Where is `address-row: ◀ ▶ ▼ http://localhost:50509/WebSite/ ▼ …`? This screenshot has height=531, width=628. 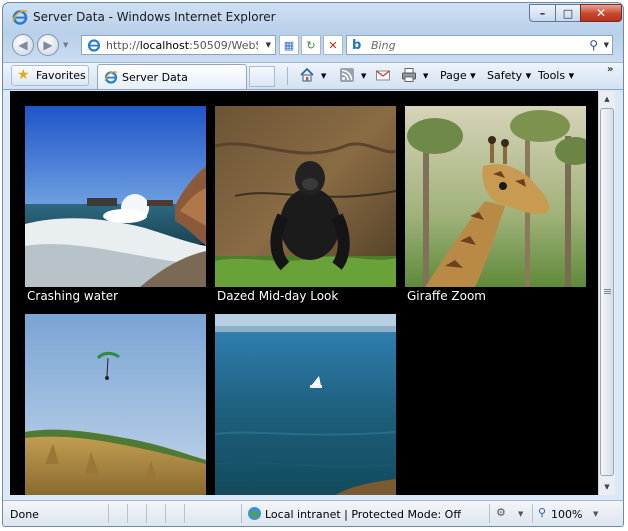 address-row: ◀ ▶ ▼ http://localhost:50509/WebSite/ ▼ … is located at coordinates (313, 46).